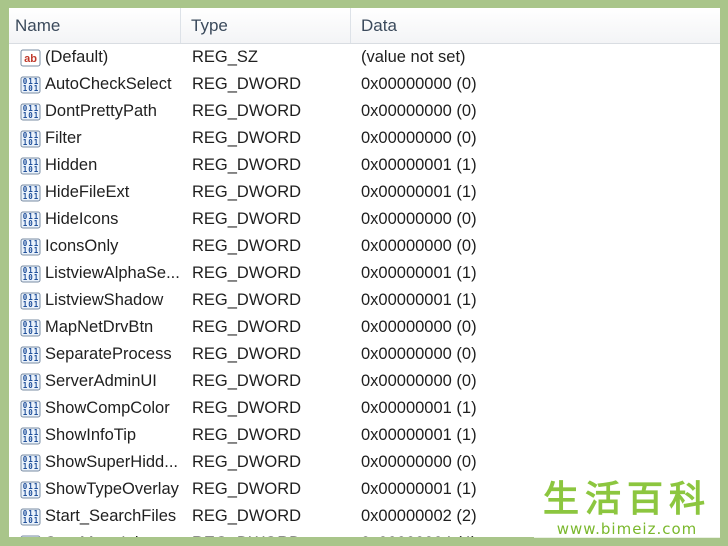 This screenshot has height=546, width=728. I want to click on value-name-cell: 0 1 1 1 0 1 AutoCheckSelect, so click(95, 84).